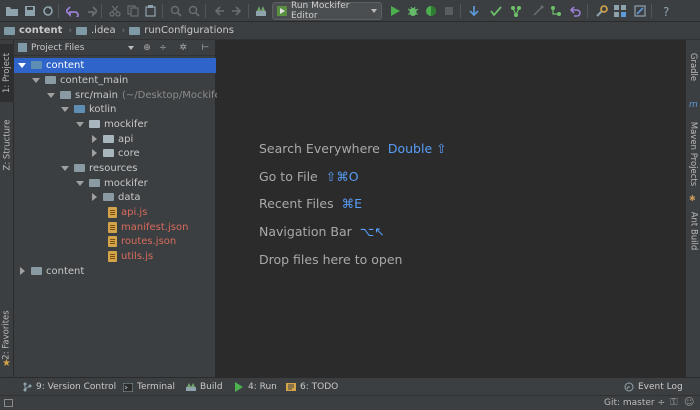 The image size is (700, 410). What do you see at coordinates (6, 363) in the screenshot?
I see `star-icon: ★` at bounding box center [6, 363].